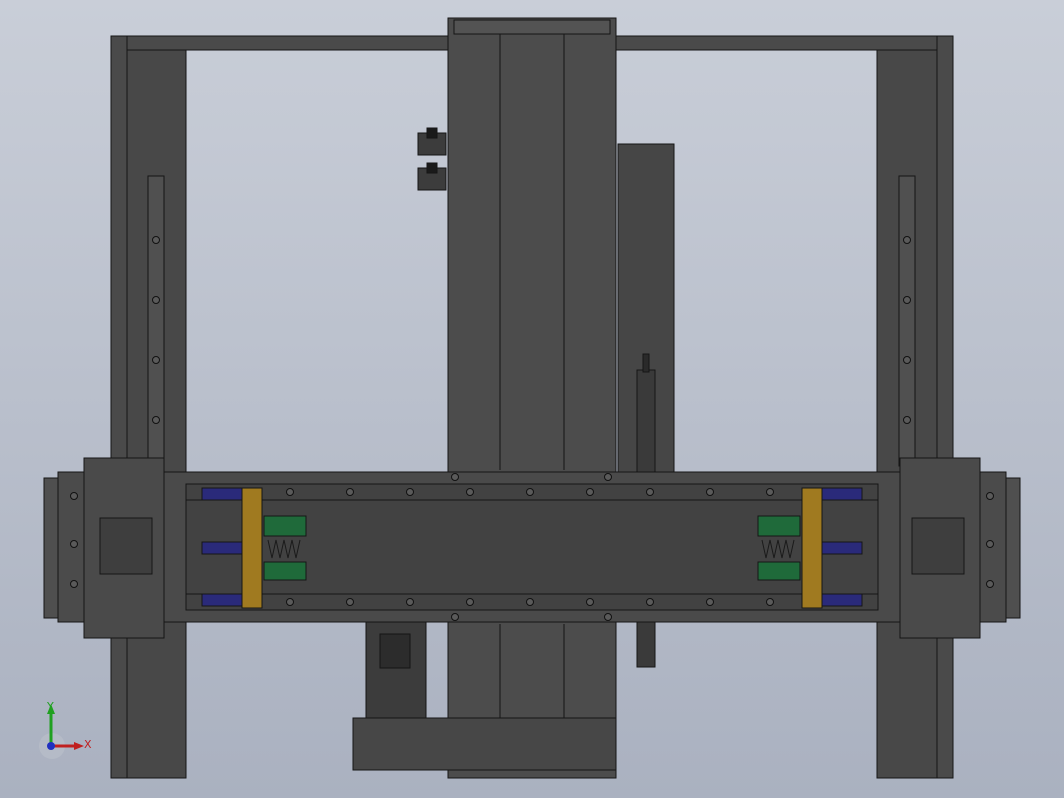  What do you see at coordinates (646, 644) in the screenshot?
I see `cable-chain-lower` at bounding box center [646, 644].